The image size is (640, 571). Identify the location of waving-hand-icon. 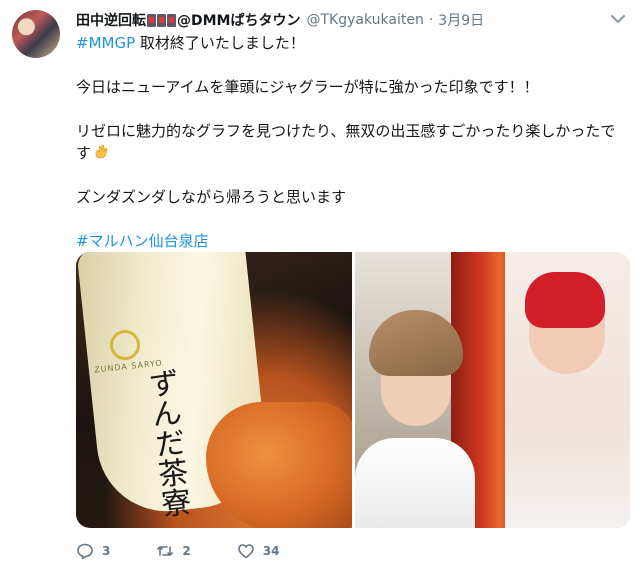
(101, 151).